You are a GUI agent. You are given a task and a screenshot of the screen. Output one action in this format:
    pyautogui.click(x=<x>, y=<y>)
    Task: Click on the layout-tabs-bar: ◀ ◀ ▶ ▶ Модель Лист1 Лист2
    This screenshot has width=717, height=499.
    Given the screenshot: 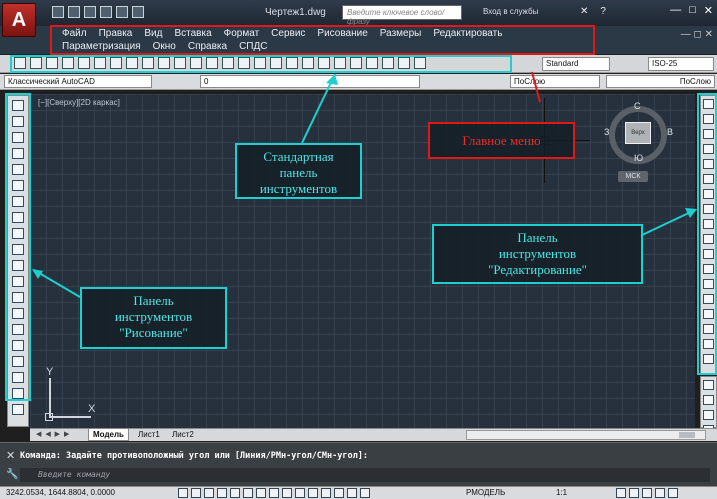 What is the action you would take?
    pyautogui.click(x=373, y=434)
    